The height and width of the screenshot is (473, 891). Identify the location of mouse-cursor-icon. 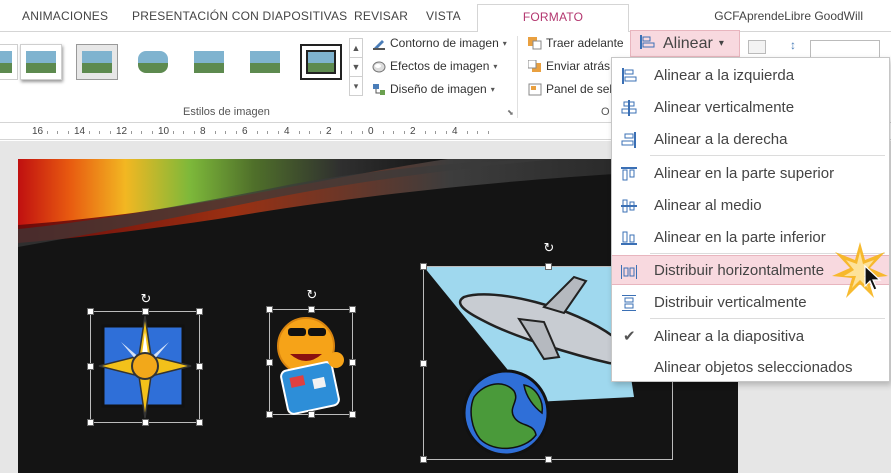
(873, 277).